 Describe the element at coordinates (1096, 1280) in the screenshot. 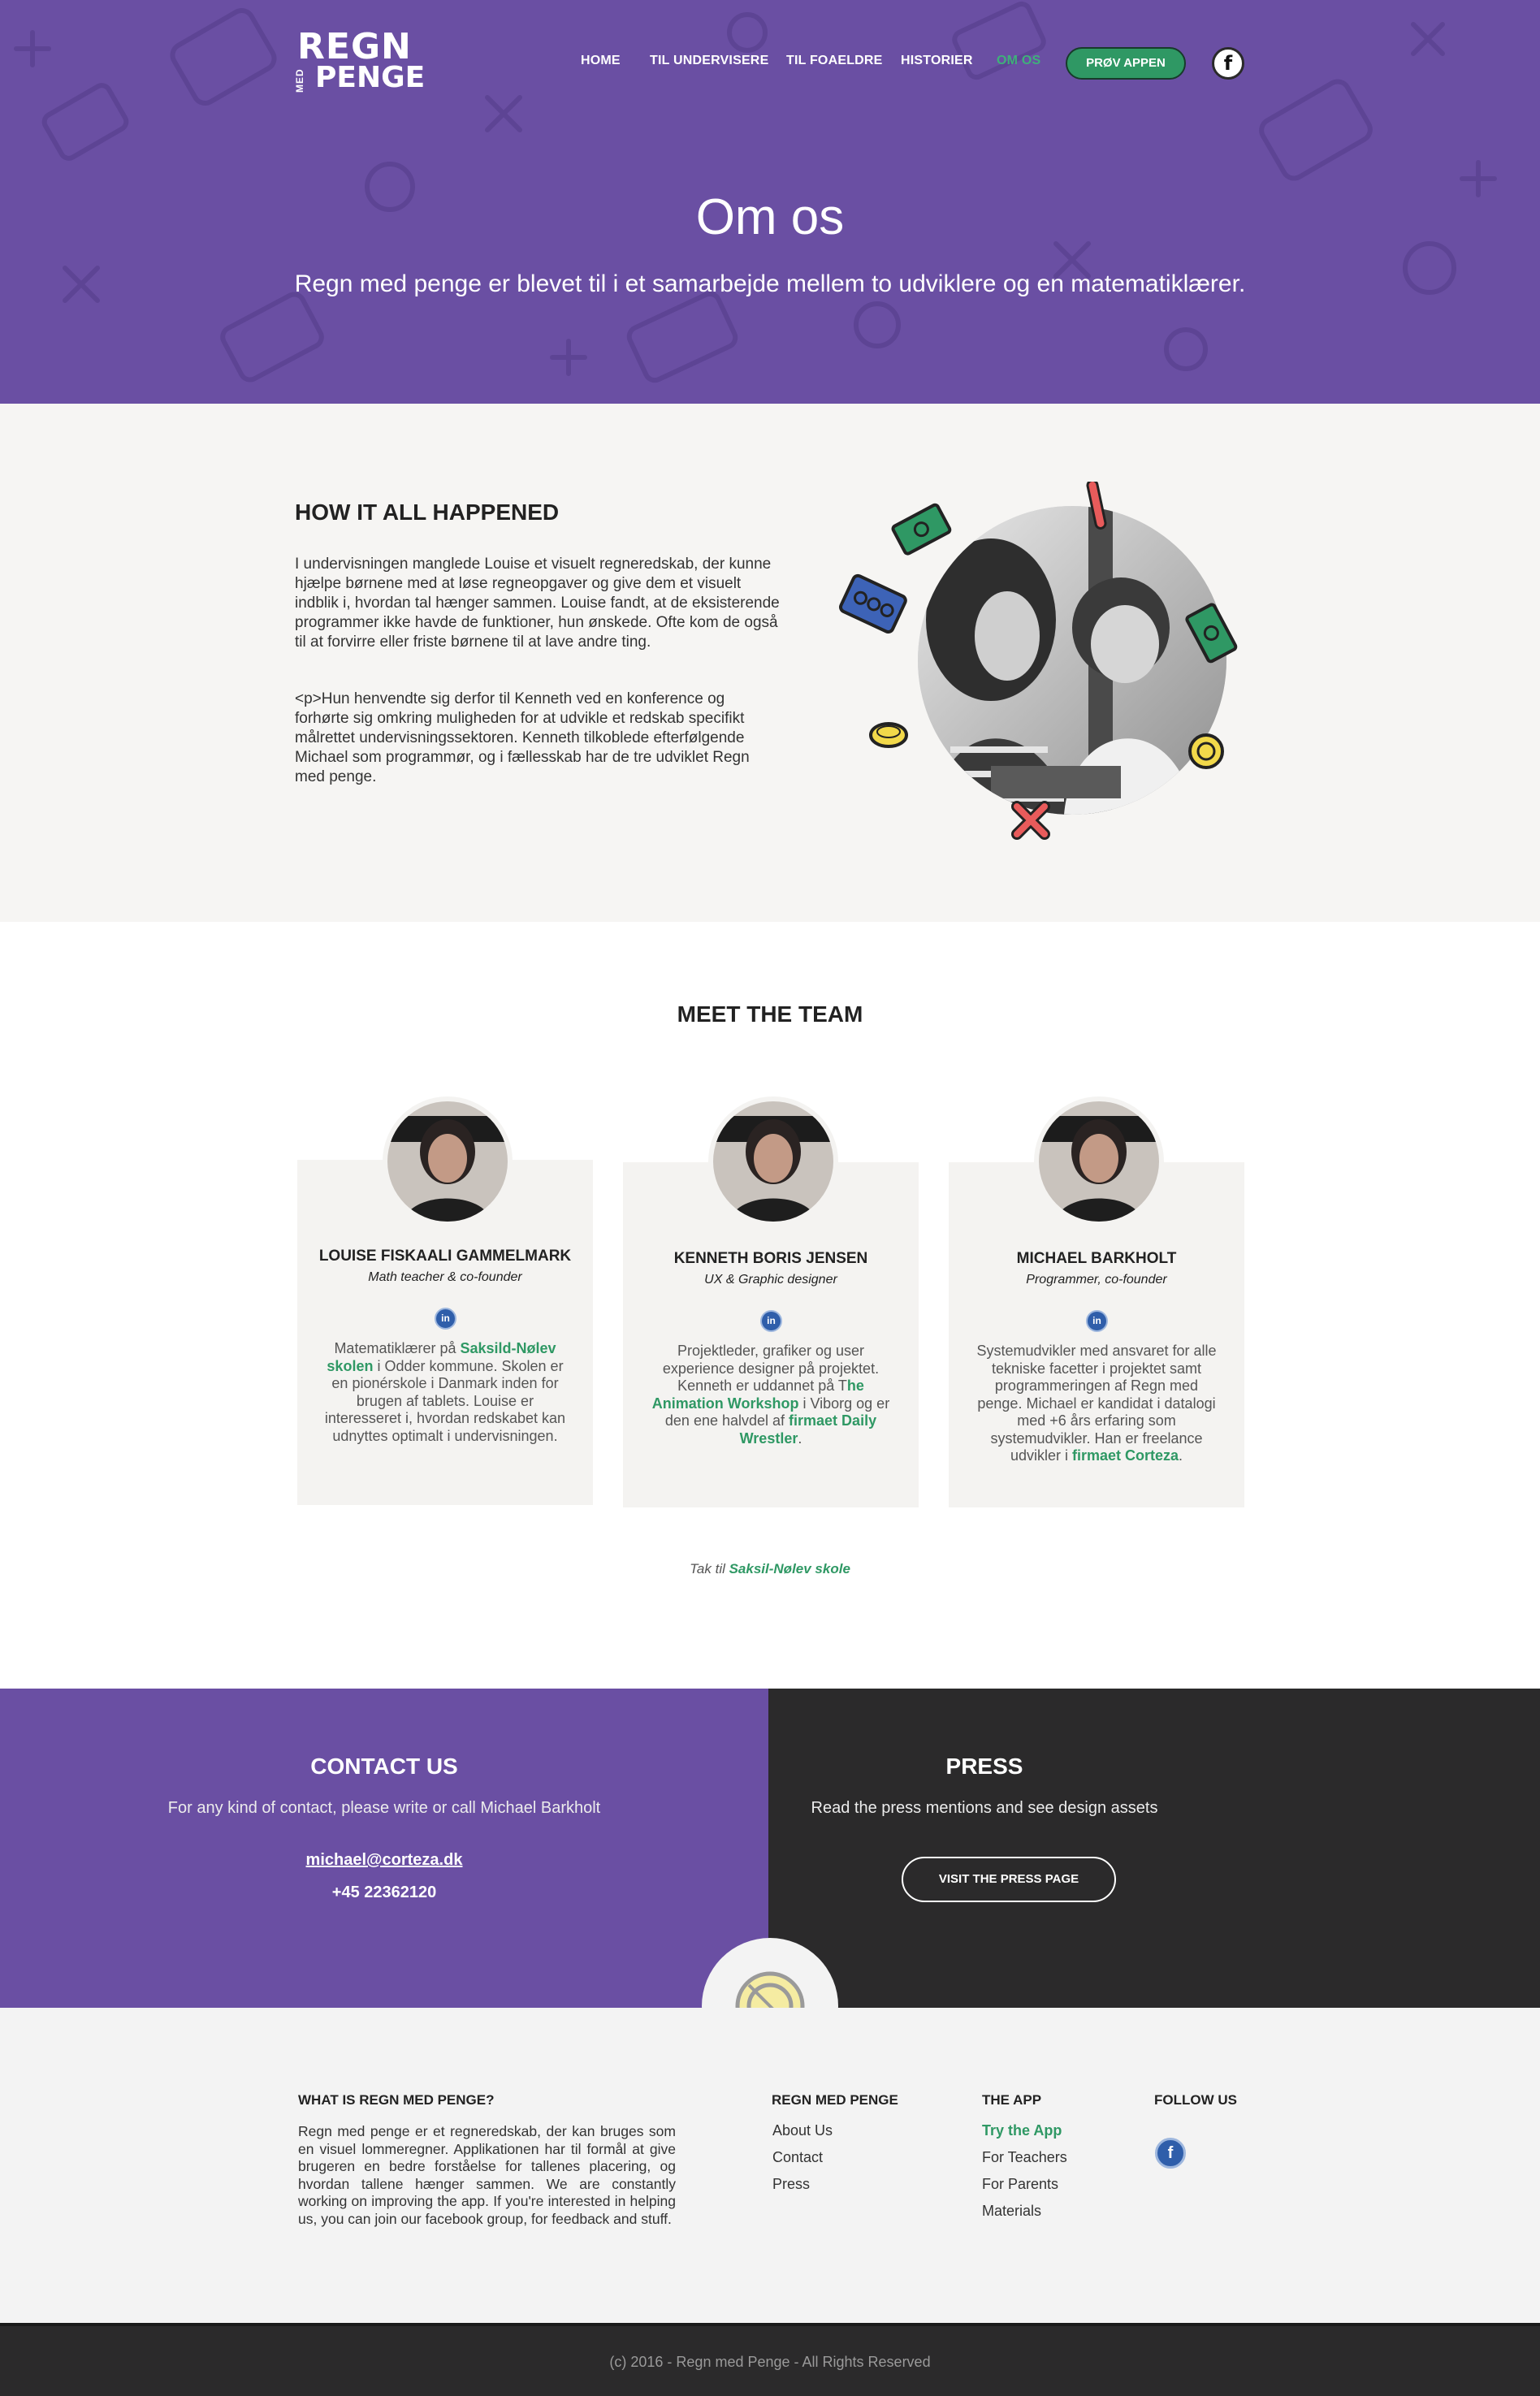

I see `member-role: Programmer, co-founder` at that location.